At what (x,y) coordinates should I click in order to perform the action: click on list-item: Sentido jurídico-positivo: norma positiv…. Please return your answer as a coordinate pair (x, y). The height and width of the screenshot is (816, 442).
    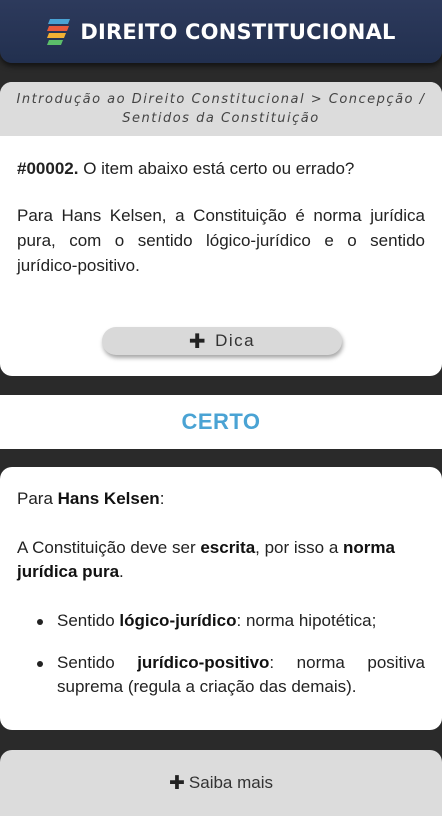
    Looking at the image, I should click on (230, 675).